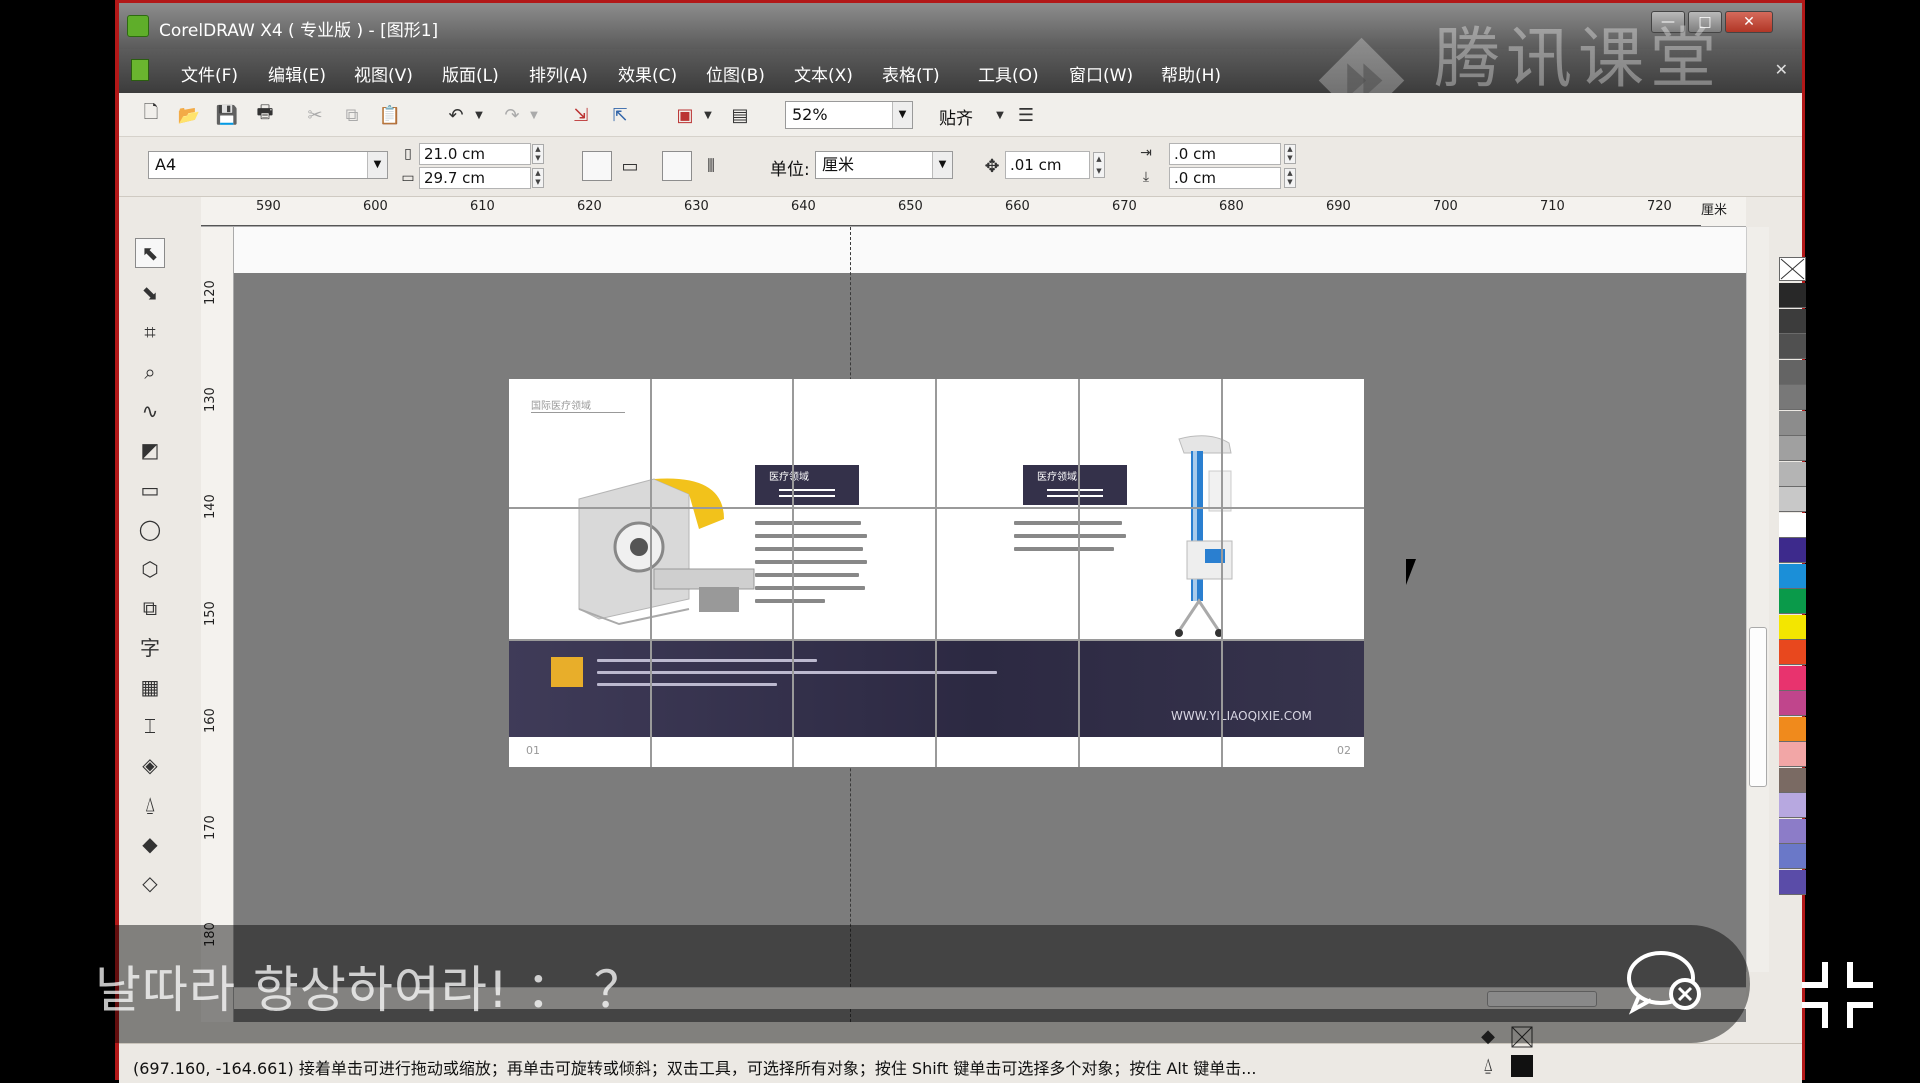 Image resolution: width=1920 pixels, height=1083 pixels. What do you see at coordinates (297, 73) in the screenshot?
I see `menu-edit: 编辑(E)` at bounding box center [297, 73].